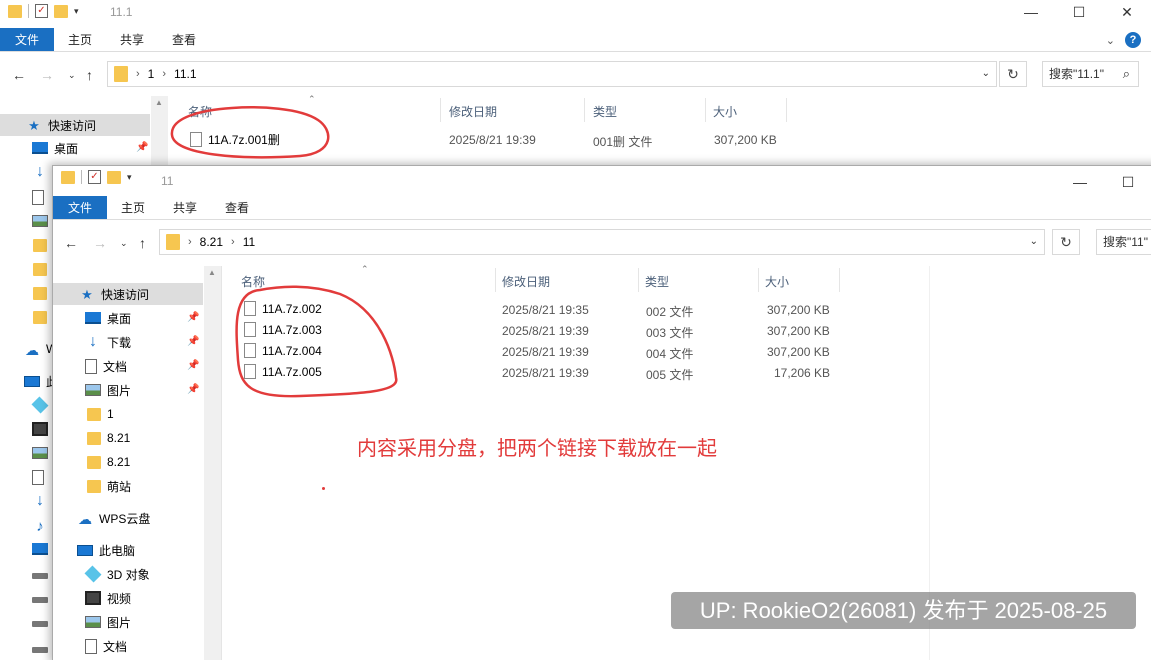 This screenshot has width=1151, height=660. Describe the element at coordinates (24, 429) in the screenshot. I see `sidebar-item-video` at that location.